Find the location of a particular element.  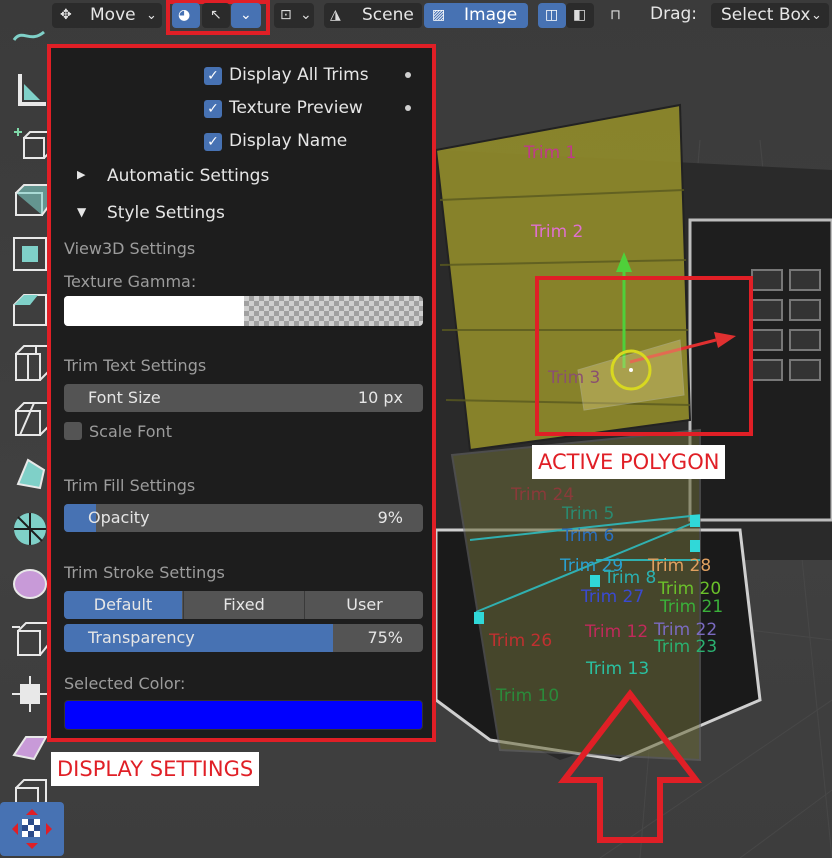

scale-font-checkbox is located at coordinates (73, 431).